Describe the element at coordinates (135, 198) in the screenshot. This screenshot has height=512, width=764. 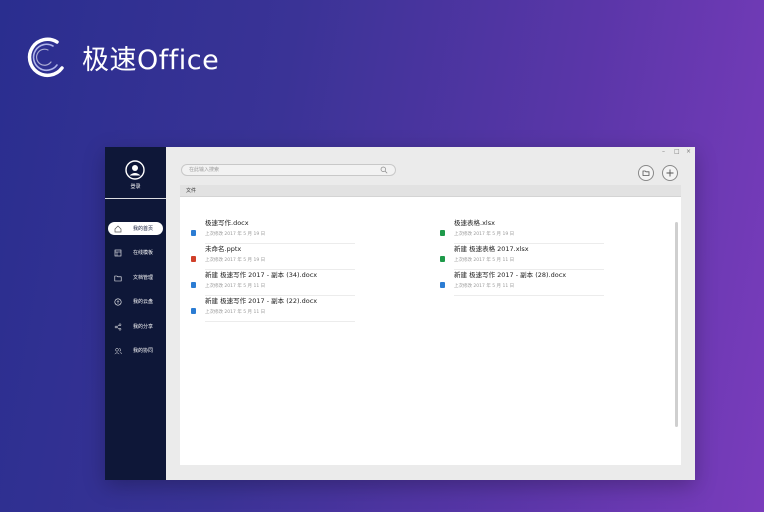
I see `sidebar-divider` at that location.